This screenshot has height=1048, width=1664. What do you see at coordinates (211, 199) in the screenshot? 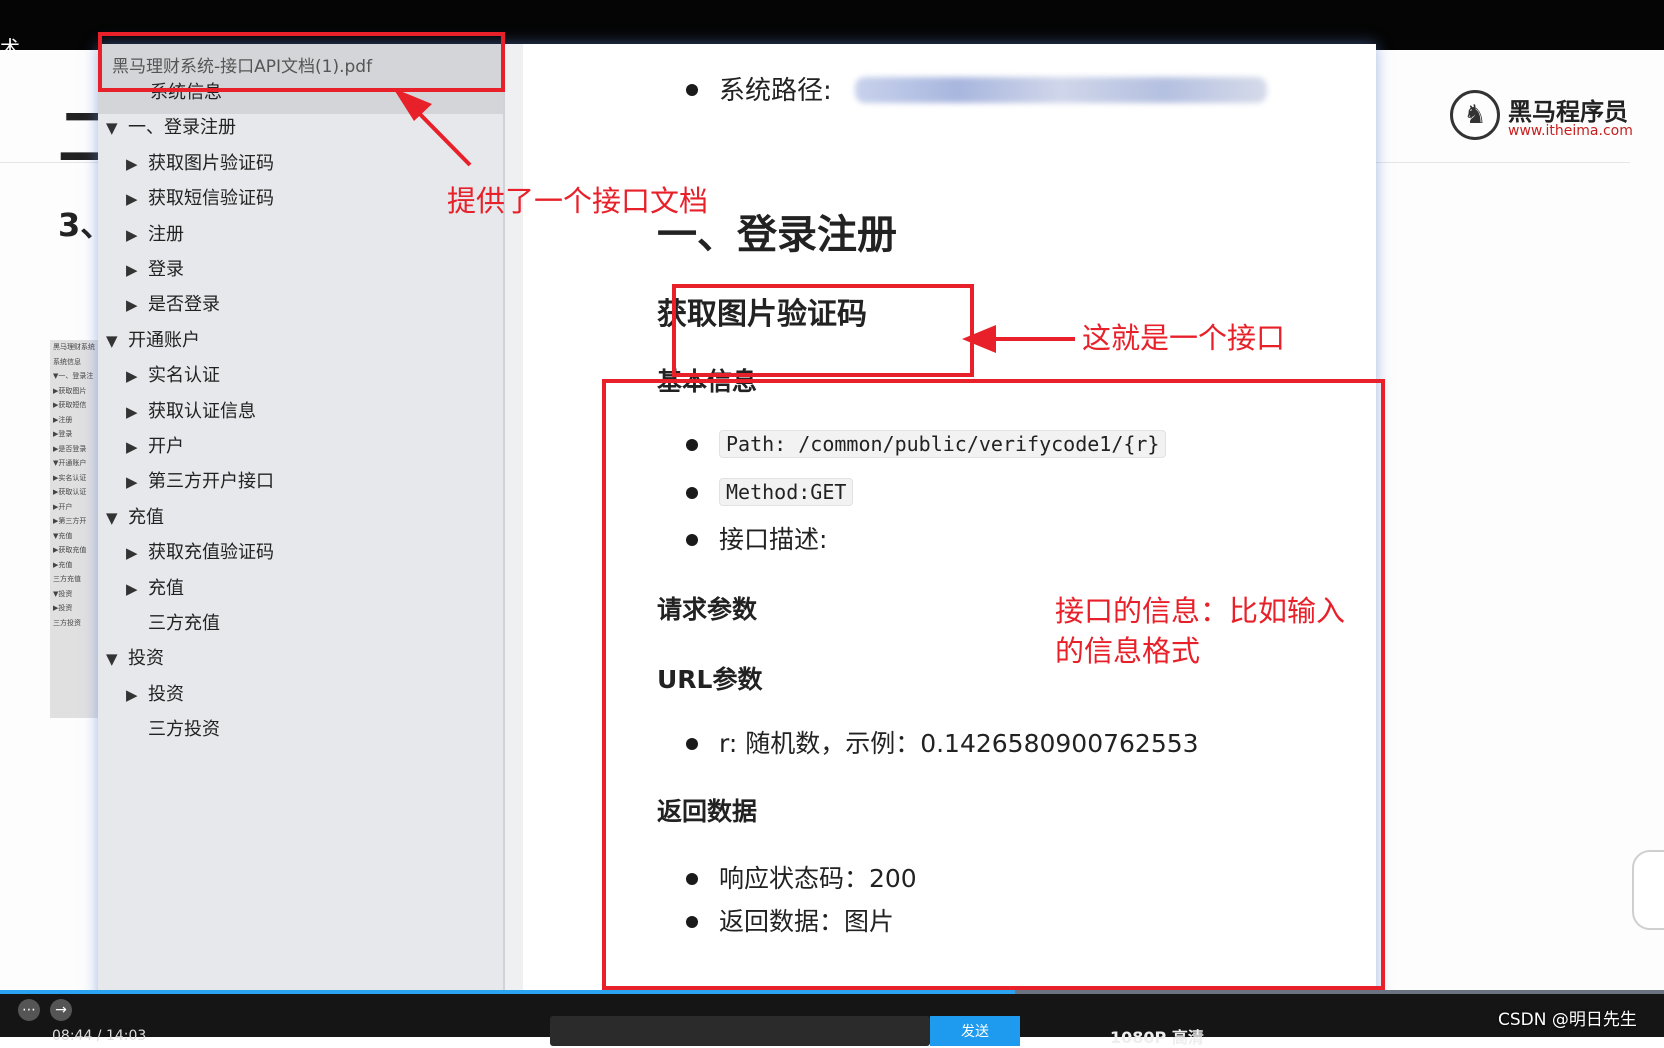
I see `toc-item-label: 获取短信验证码` at bounding box center [211, 199].